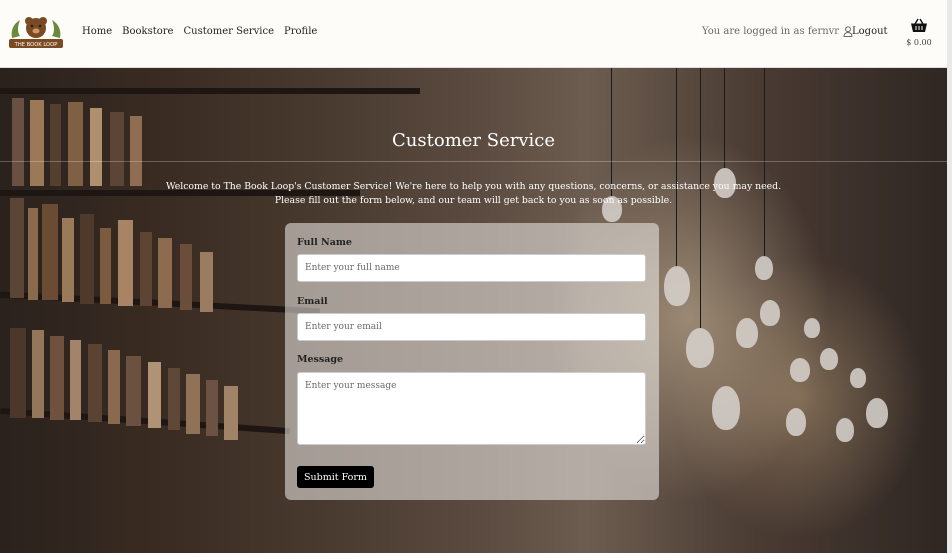 This screenshot has height=553, width=952. I want to click on login-status: You are logged in as fernvr, so click(777, 31).